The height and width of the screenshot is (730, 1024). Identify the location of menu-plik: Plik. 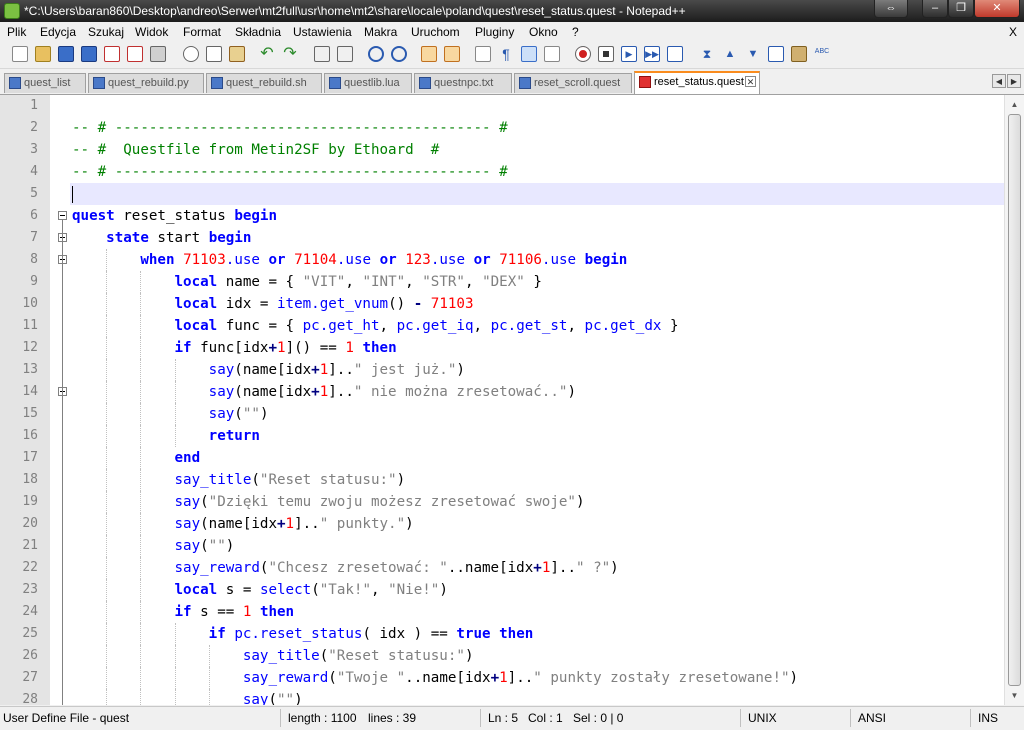
(16, 32).